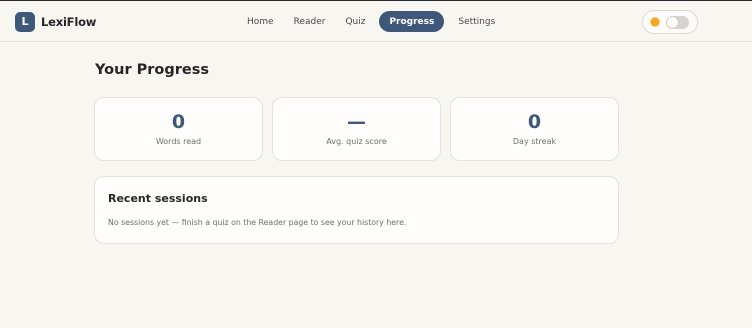 This screenshot has height=328, width=752. I want to click on stat-card-day-streak: 0 Day streak, so click(534, 129).